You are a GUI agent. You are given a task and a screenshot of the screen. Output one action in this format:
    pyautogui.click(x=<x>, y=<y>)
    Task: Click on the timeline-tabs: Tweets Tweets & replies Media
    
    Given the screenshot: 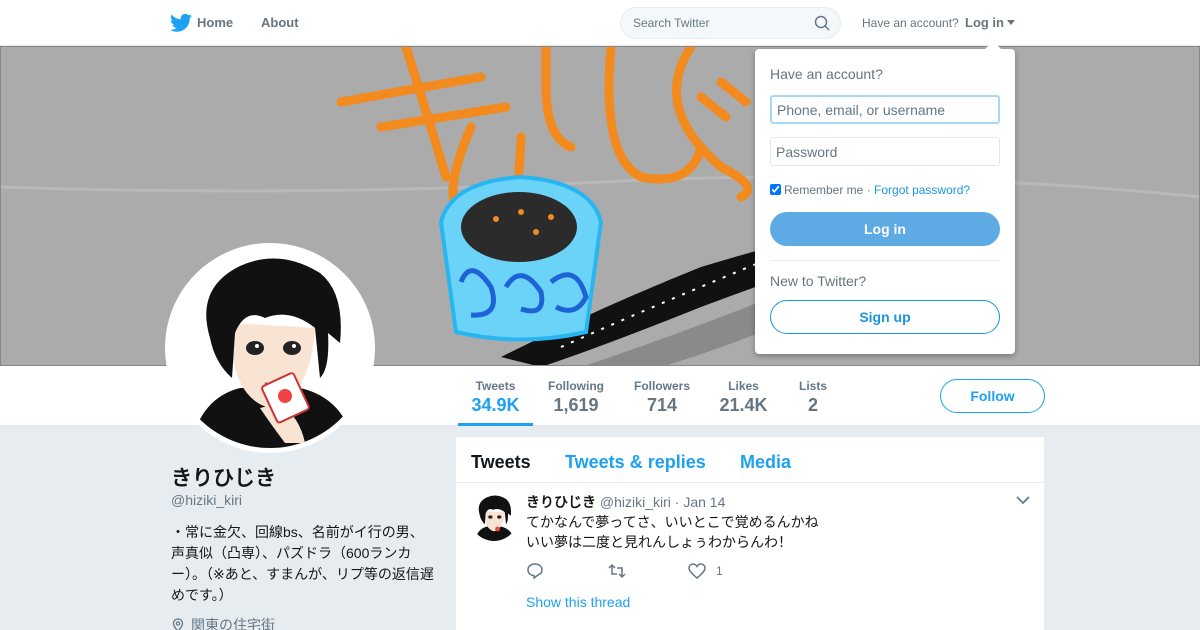 What is the action you would take?
    pyautogui.click(x=750, y=460)
    